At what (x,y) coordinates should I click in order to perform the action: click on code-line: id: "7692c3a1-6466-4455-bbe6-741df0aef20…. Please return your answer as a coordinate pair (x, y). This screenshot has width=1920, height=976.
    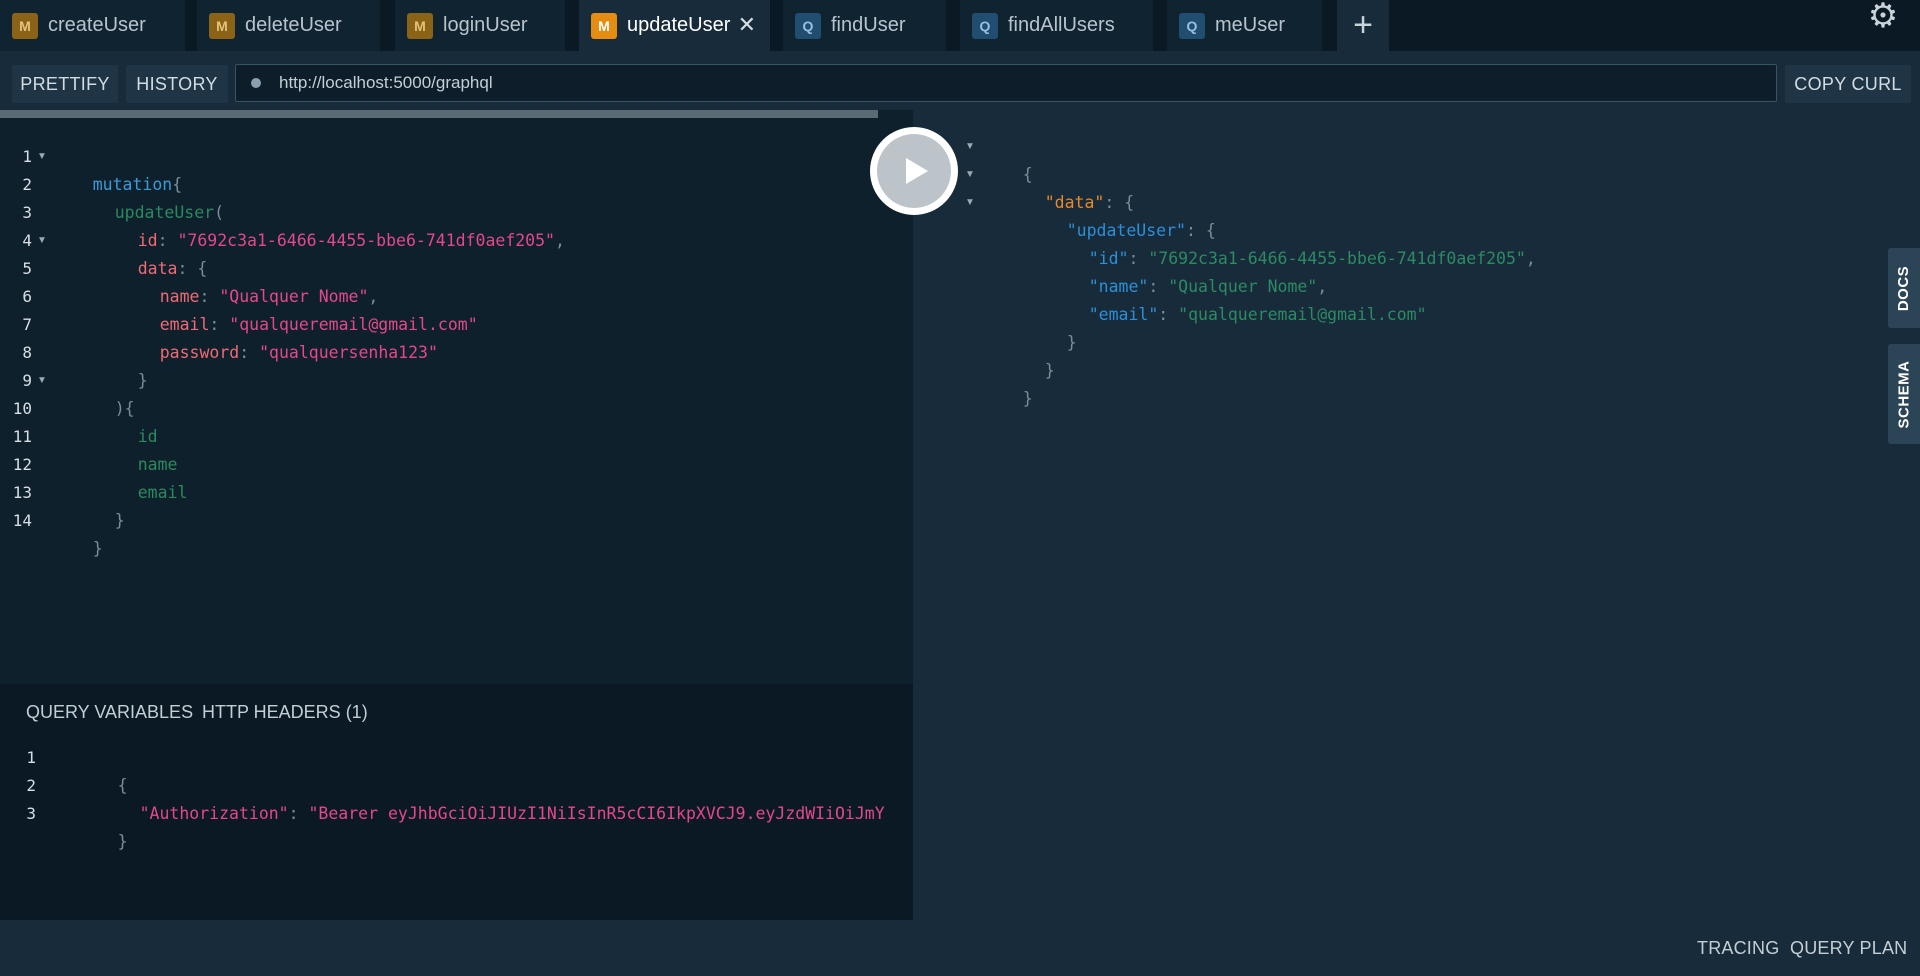
    Looking at the image, I should click on (331, 224).